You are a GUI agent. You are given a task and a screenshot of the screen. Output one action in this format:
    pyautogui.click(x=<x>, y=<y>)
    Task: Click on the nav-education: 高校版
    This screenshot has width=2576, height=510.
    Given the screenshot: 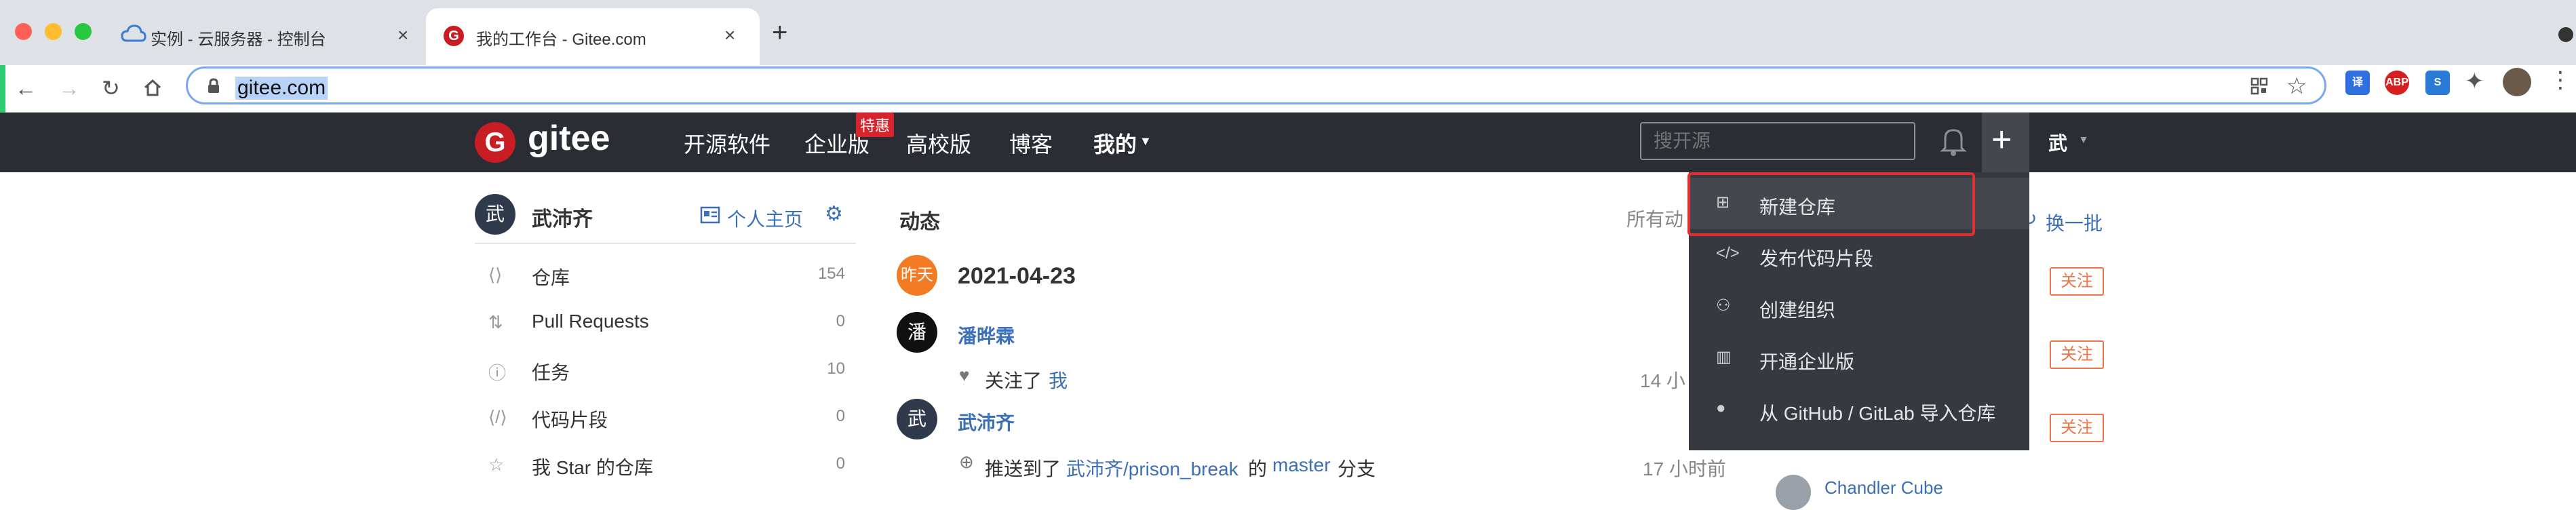 What is the action you would take?
    pyautogui.click(x=938, y=143)
    